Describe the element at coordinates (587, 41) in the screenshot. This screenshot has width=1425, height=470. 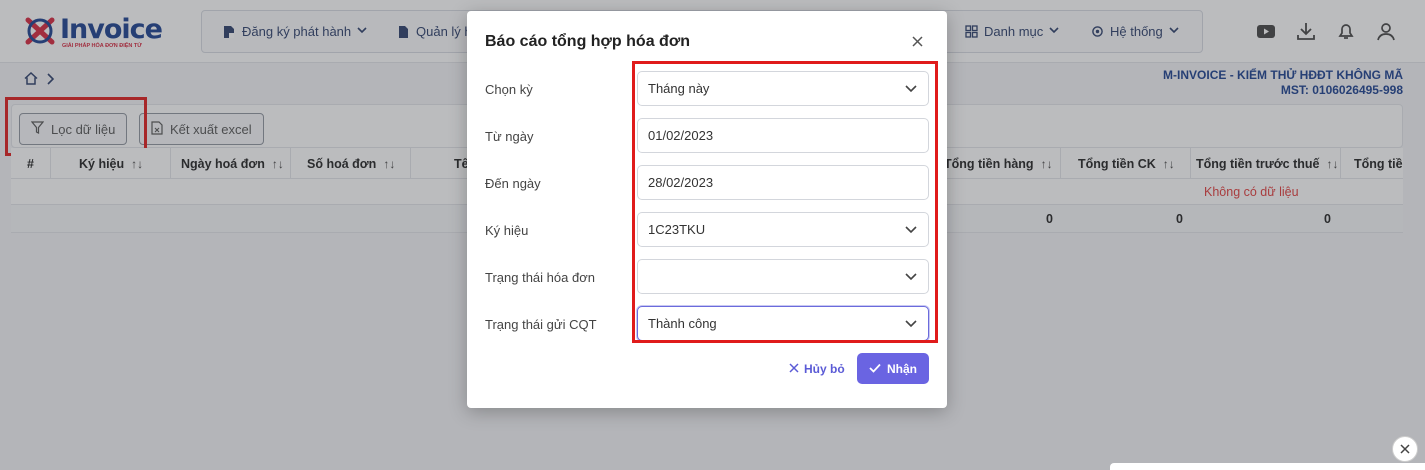
I see `dialog-title: Báo cáo tổng hợp hóa đơn` at that location.